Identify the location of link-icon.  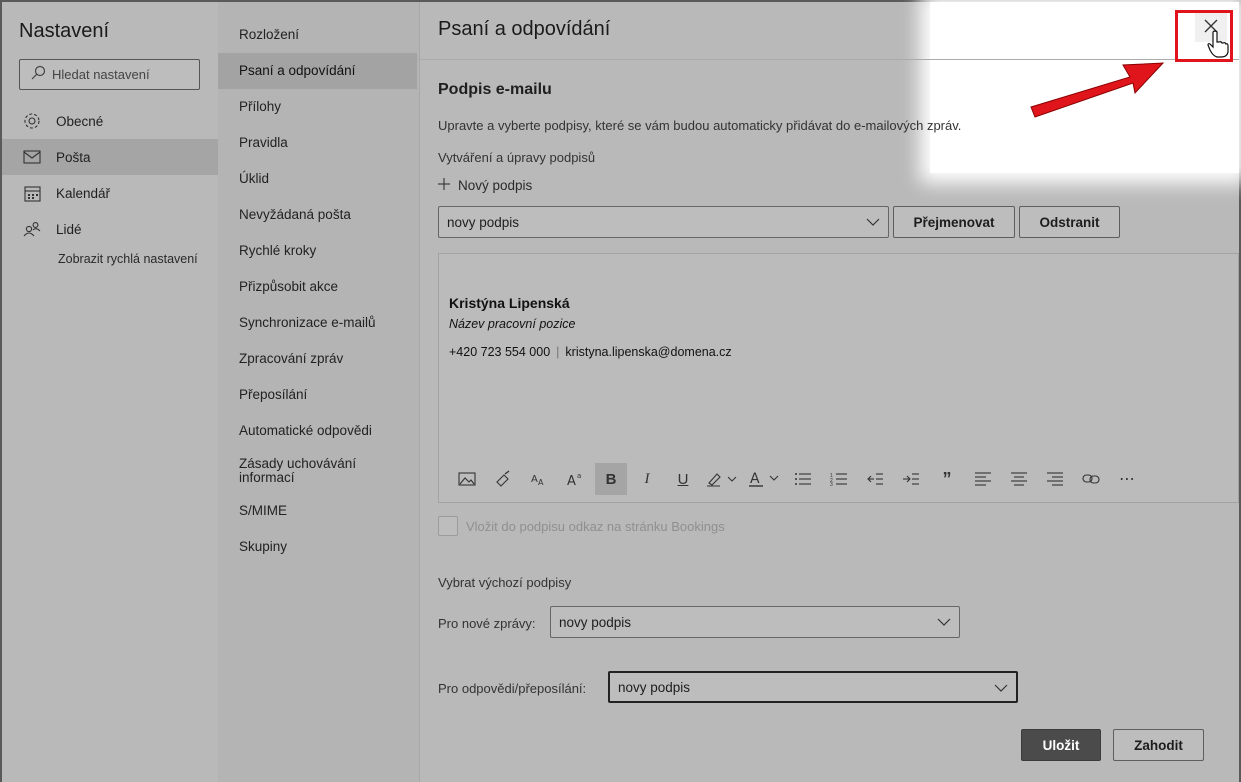
(1091, 479).